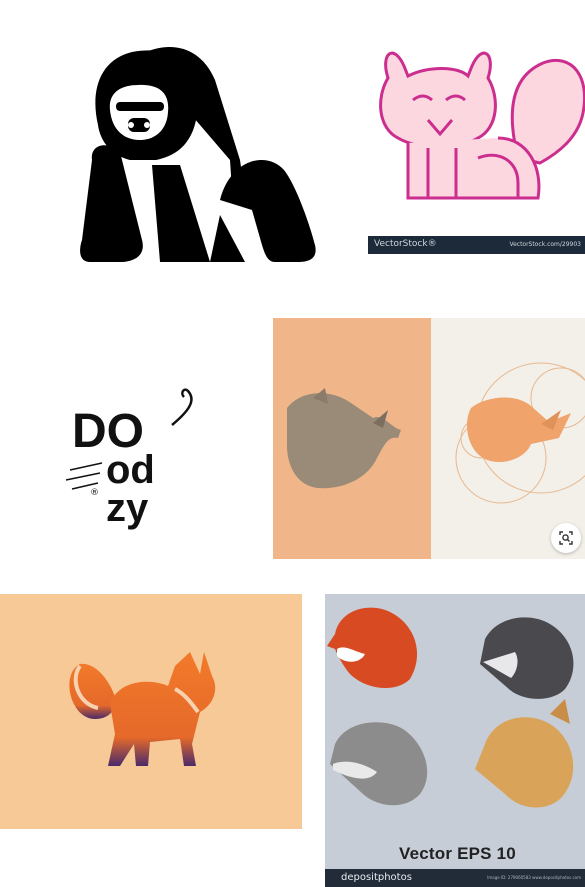 The image size is (585, 887). Describe the element at coordinates (545, 244) in the screenshot. I see `watermark-url: VectorStock.com/29903` at that location.